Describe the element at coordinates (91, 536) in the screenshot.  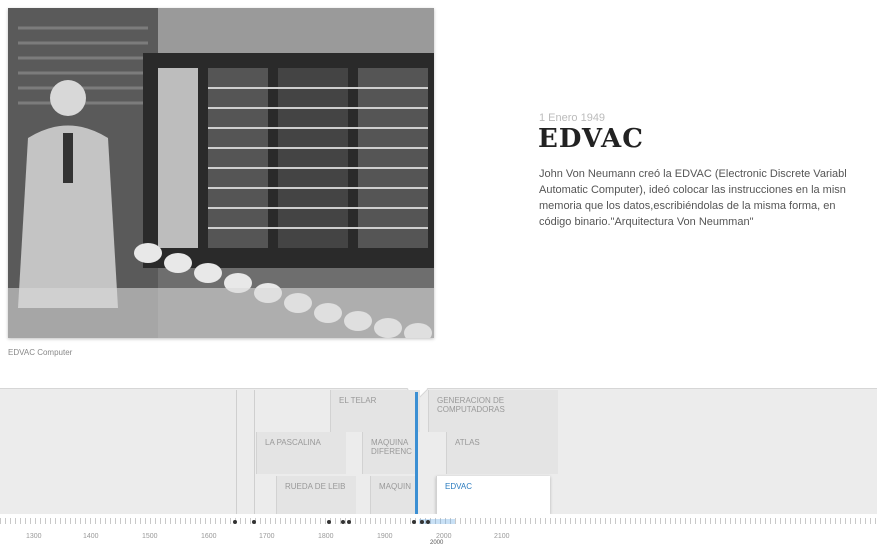
I see `year-label: 1400` at that location.